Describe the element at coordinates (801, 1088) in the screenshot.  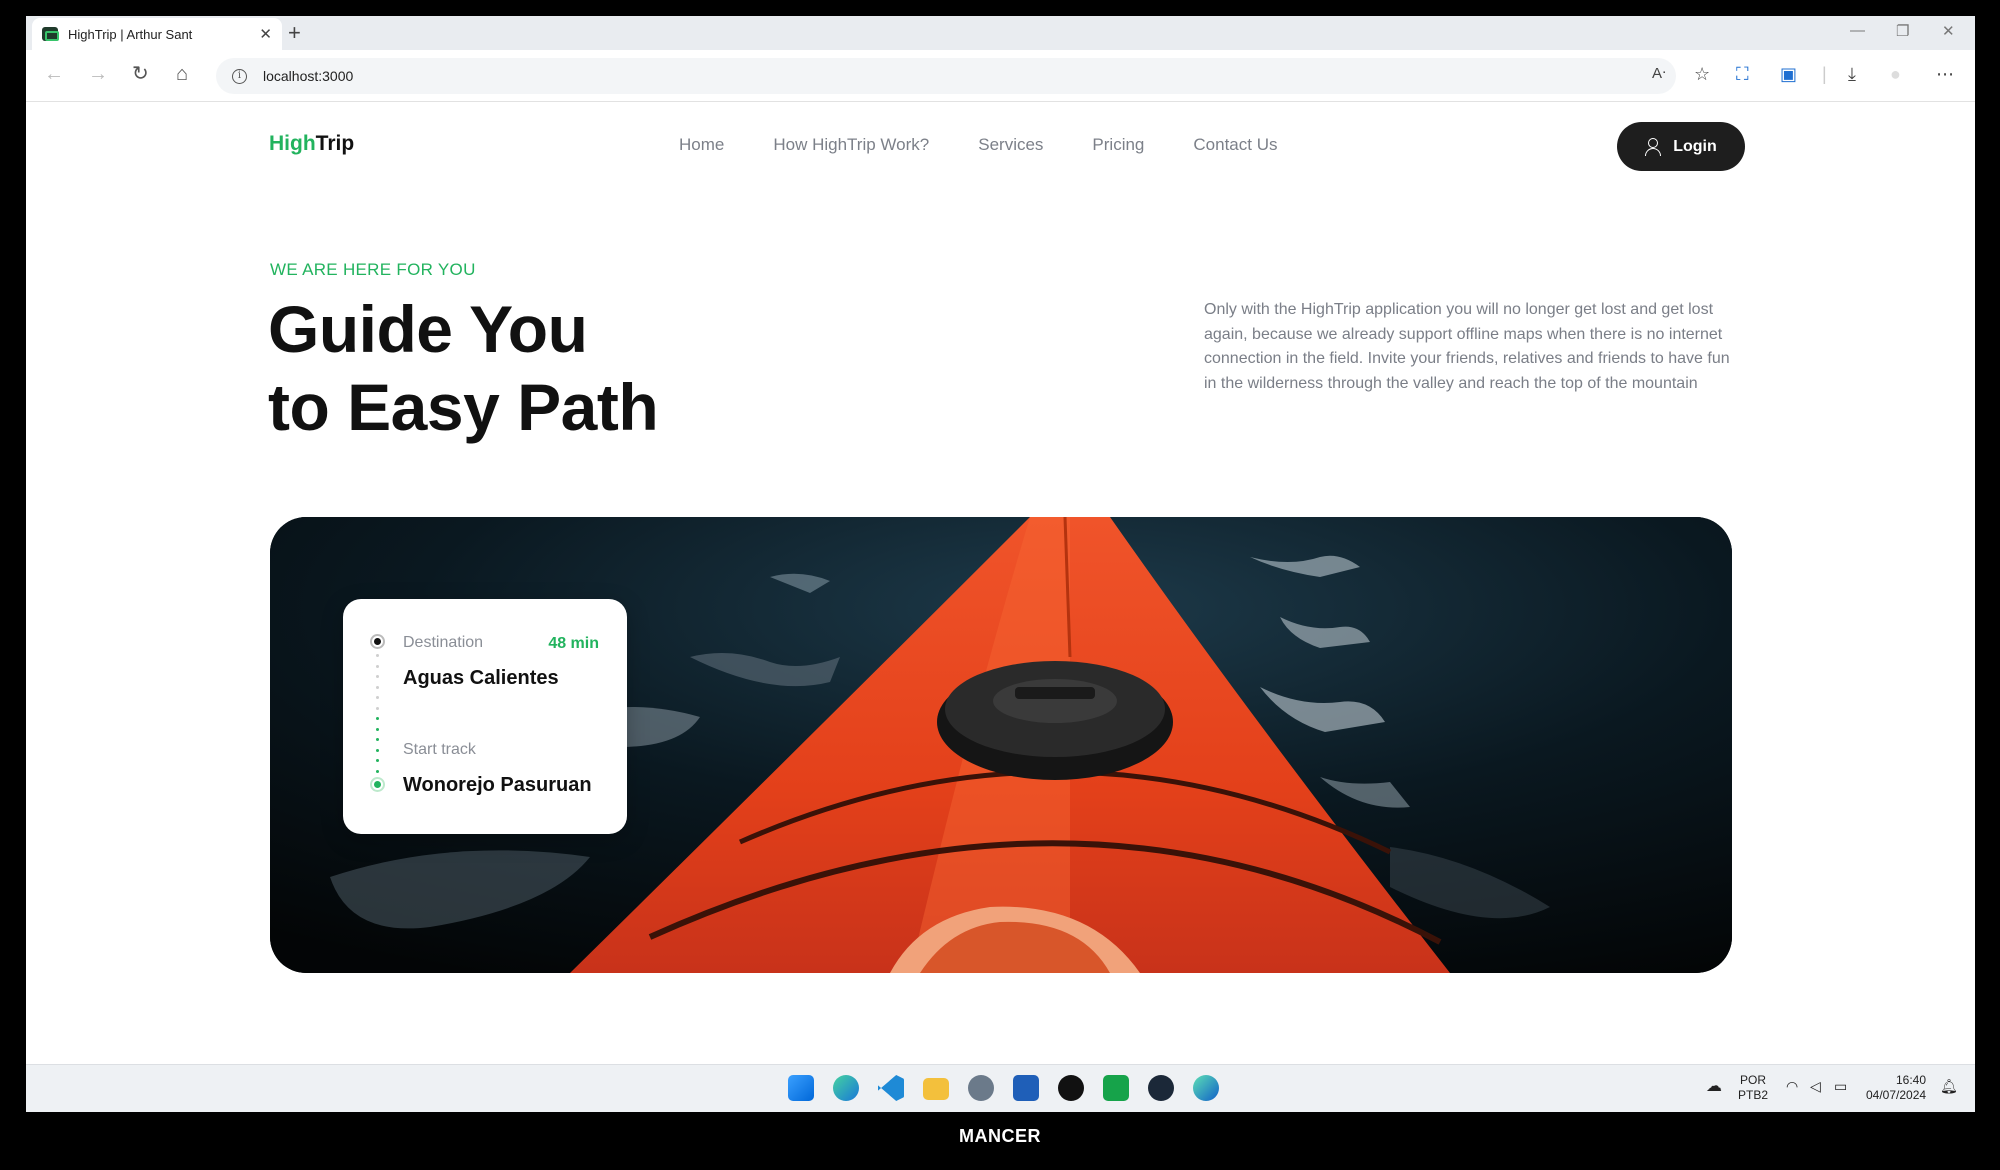
I see `start-icon` at that location.